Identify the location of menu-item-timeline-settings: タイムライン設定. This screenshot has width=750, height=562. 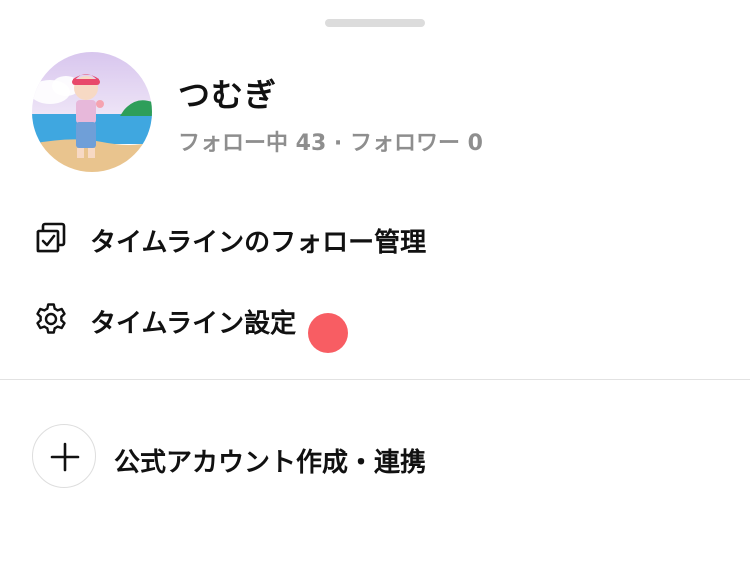
(375, 319).